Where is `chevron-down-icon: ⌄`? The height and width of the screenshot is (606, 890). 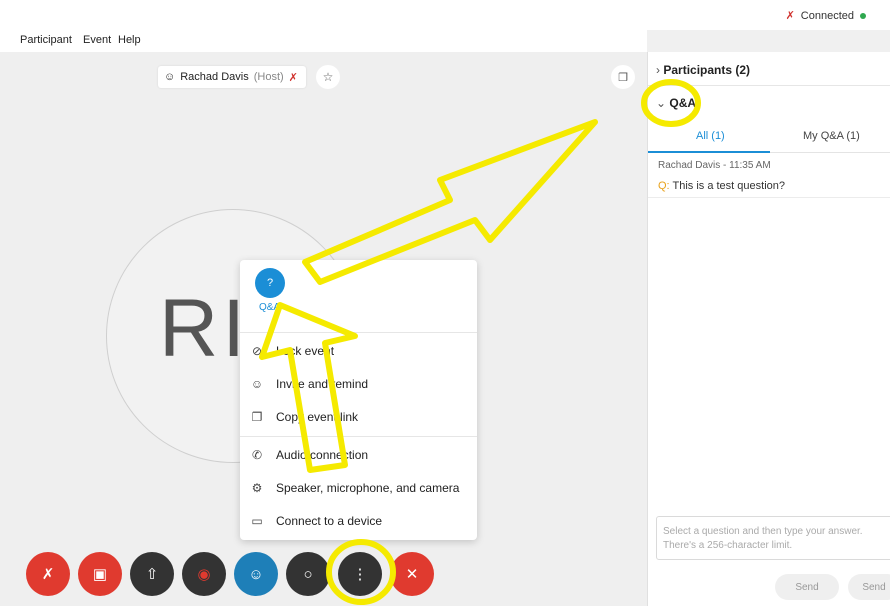 chevron-down-icon: ⌄ is located at coordinates (661, 103).